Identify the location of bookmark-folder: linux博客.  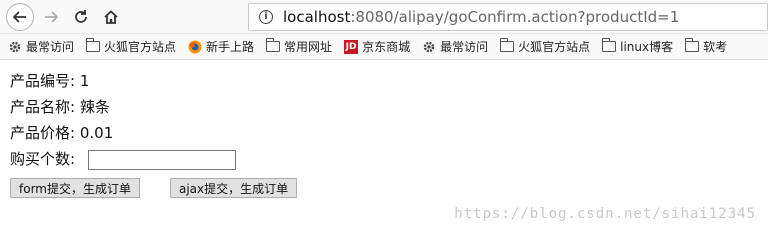
(637, 46).